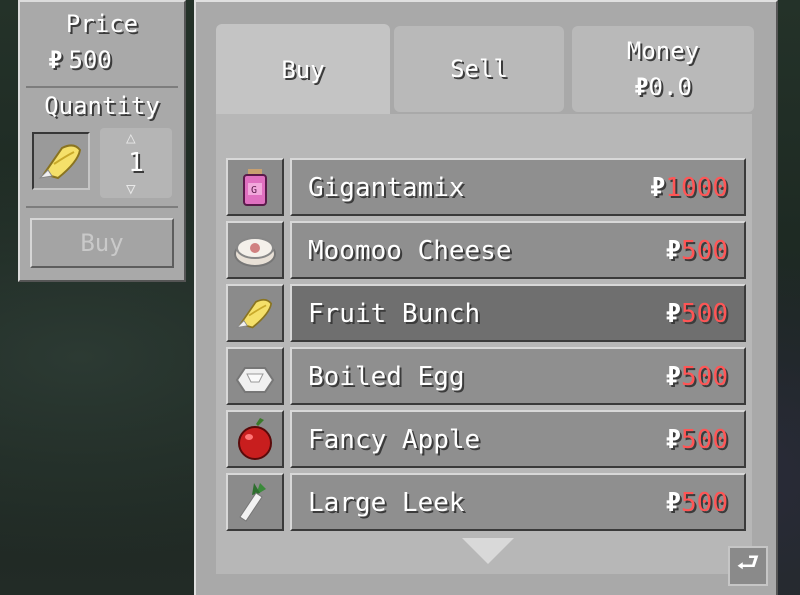 This screenshot has width=800, height=595. What do you see at coordinates (688, 188) in the screenshot?
I see `item-price: ₽1000` at bounding box center [688, 188].